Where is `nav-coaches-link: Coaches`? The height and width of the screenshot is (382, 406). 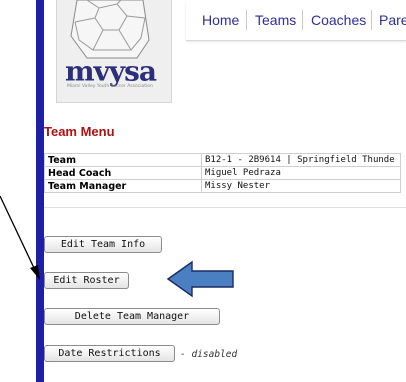
nav-coaches-link: Coaches is located at coordinates (338, 20).